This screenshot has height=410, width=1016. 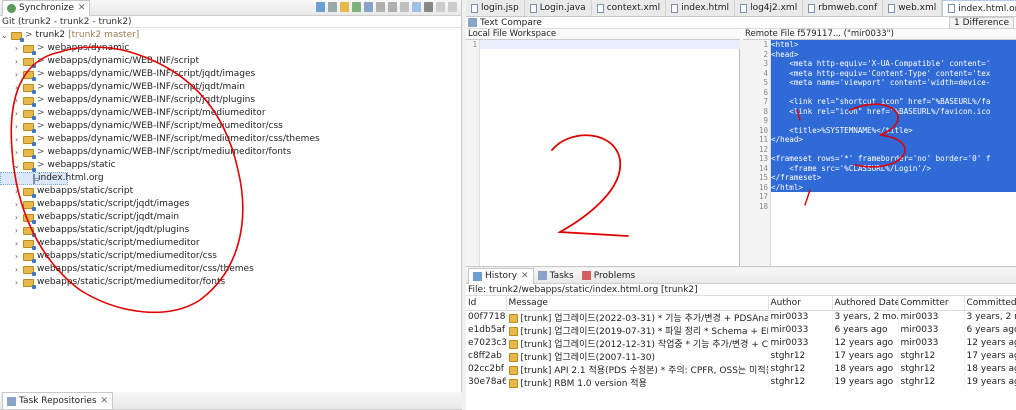 What do you see at coordinates (118, 243) in the screenshot?
I see `tree-item-label: webapps/static/script/mediumeditor` at bounding box center [118, 243].